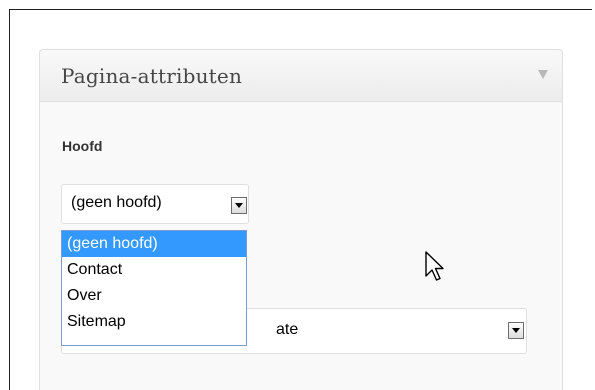 The image size is (595, 390). What do you see at coordinates (82, 146) in the screenshot?
I see `parent-label: Hoofd` at bounding box center [82, 146].